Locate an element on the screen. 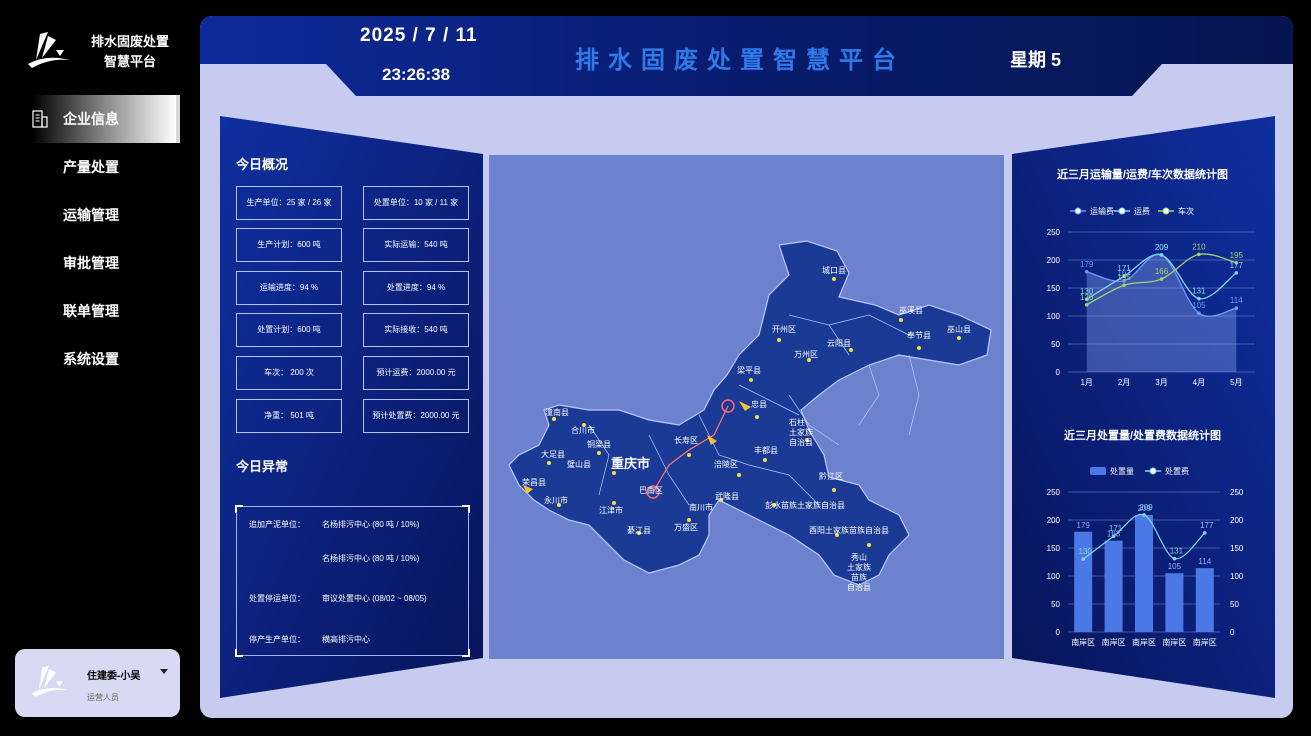 The image size is (1311, 736). chart2-title: 近三月处置量/处置费数据统计图 is located at coordinates (1142, 436).